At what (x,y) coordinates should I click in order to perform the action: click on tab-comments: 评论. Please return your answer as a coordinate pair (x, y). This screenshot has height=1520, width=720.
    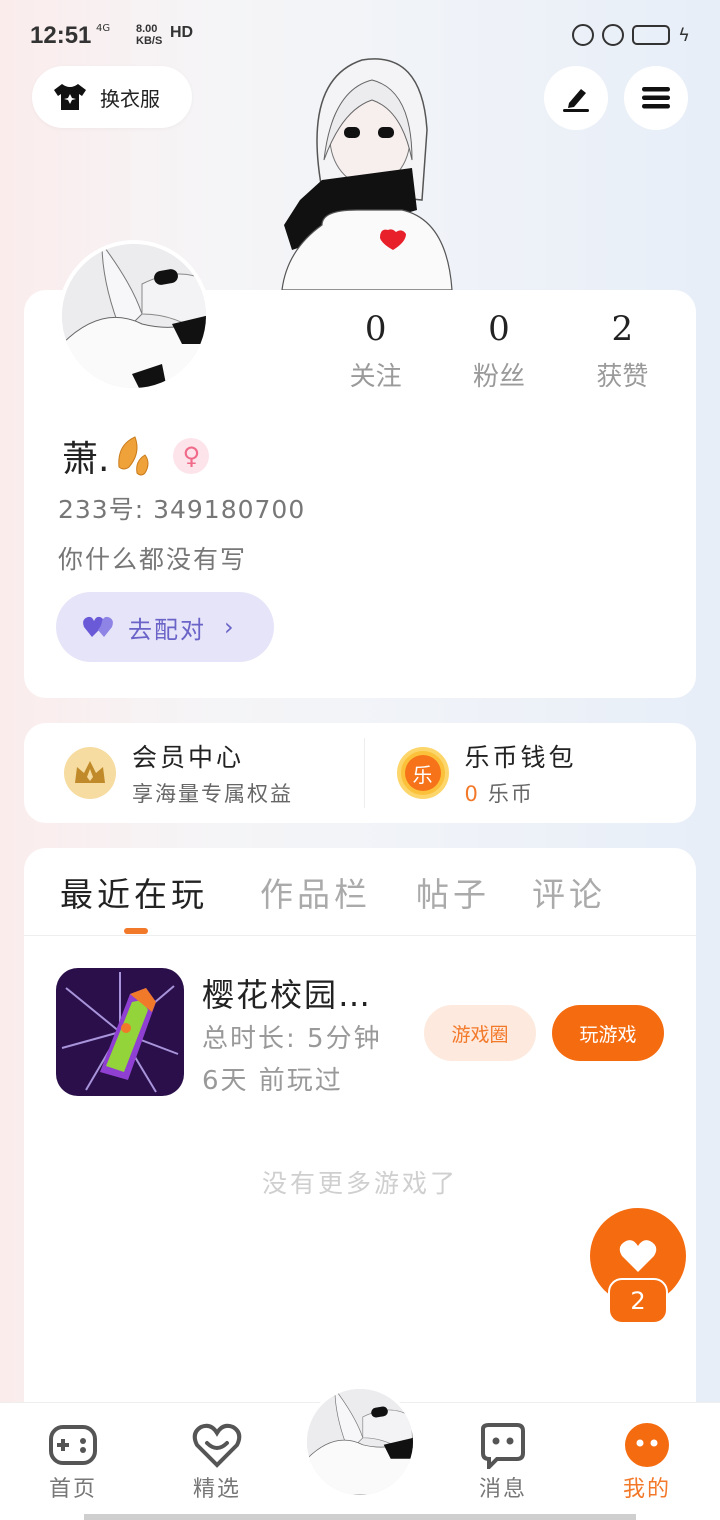
    Looking at the image, I should click on (569, 892).